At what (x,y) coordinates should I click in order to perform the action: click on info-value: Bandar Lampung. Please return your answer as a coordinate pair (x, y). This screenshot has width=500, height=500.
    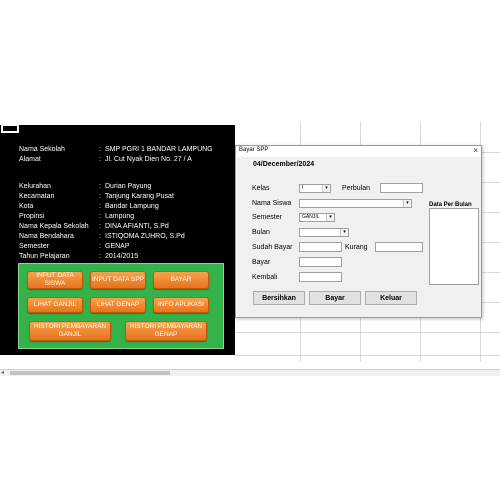
    Looking at the image, I should click on (132, 206).